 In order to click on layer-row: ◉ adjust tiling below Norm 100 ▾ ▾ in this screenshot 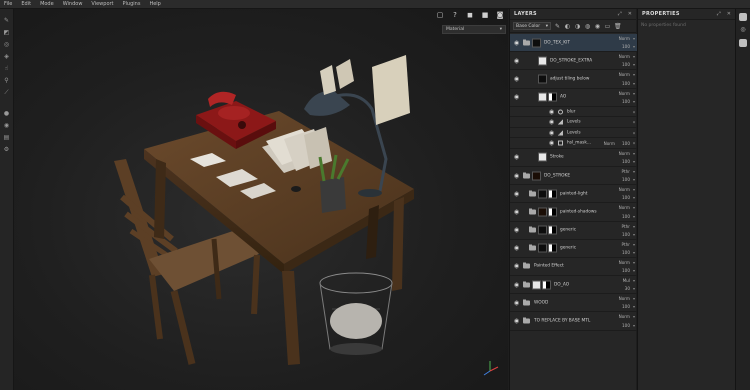, I will do `click(573, 79)`.